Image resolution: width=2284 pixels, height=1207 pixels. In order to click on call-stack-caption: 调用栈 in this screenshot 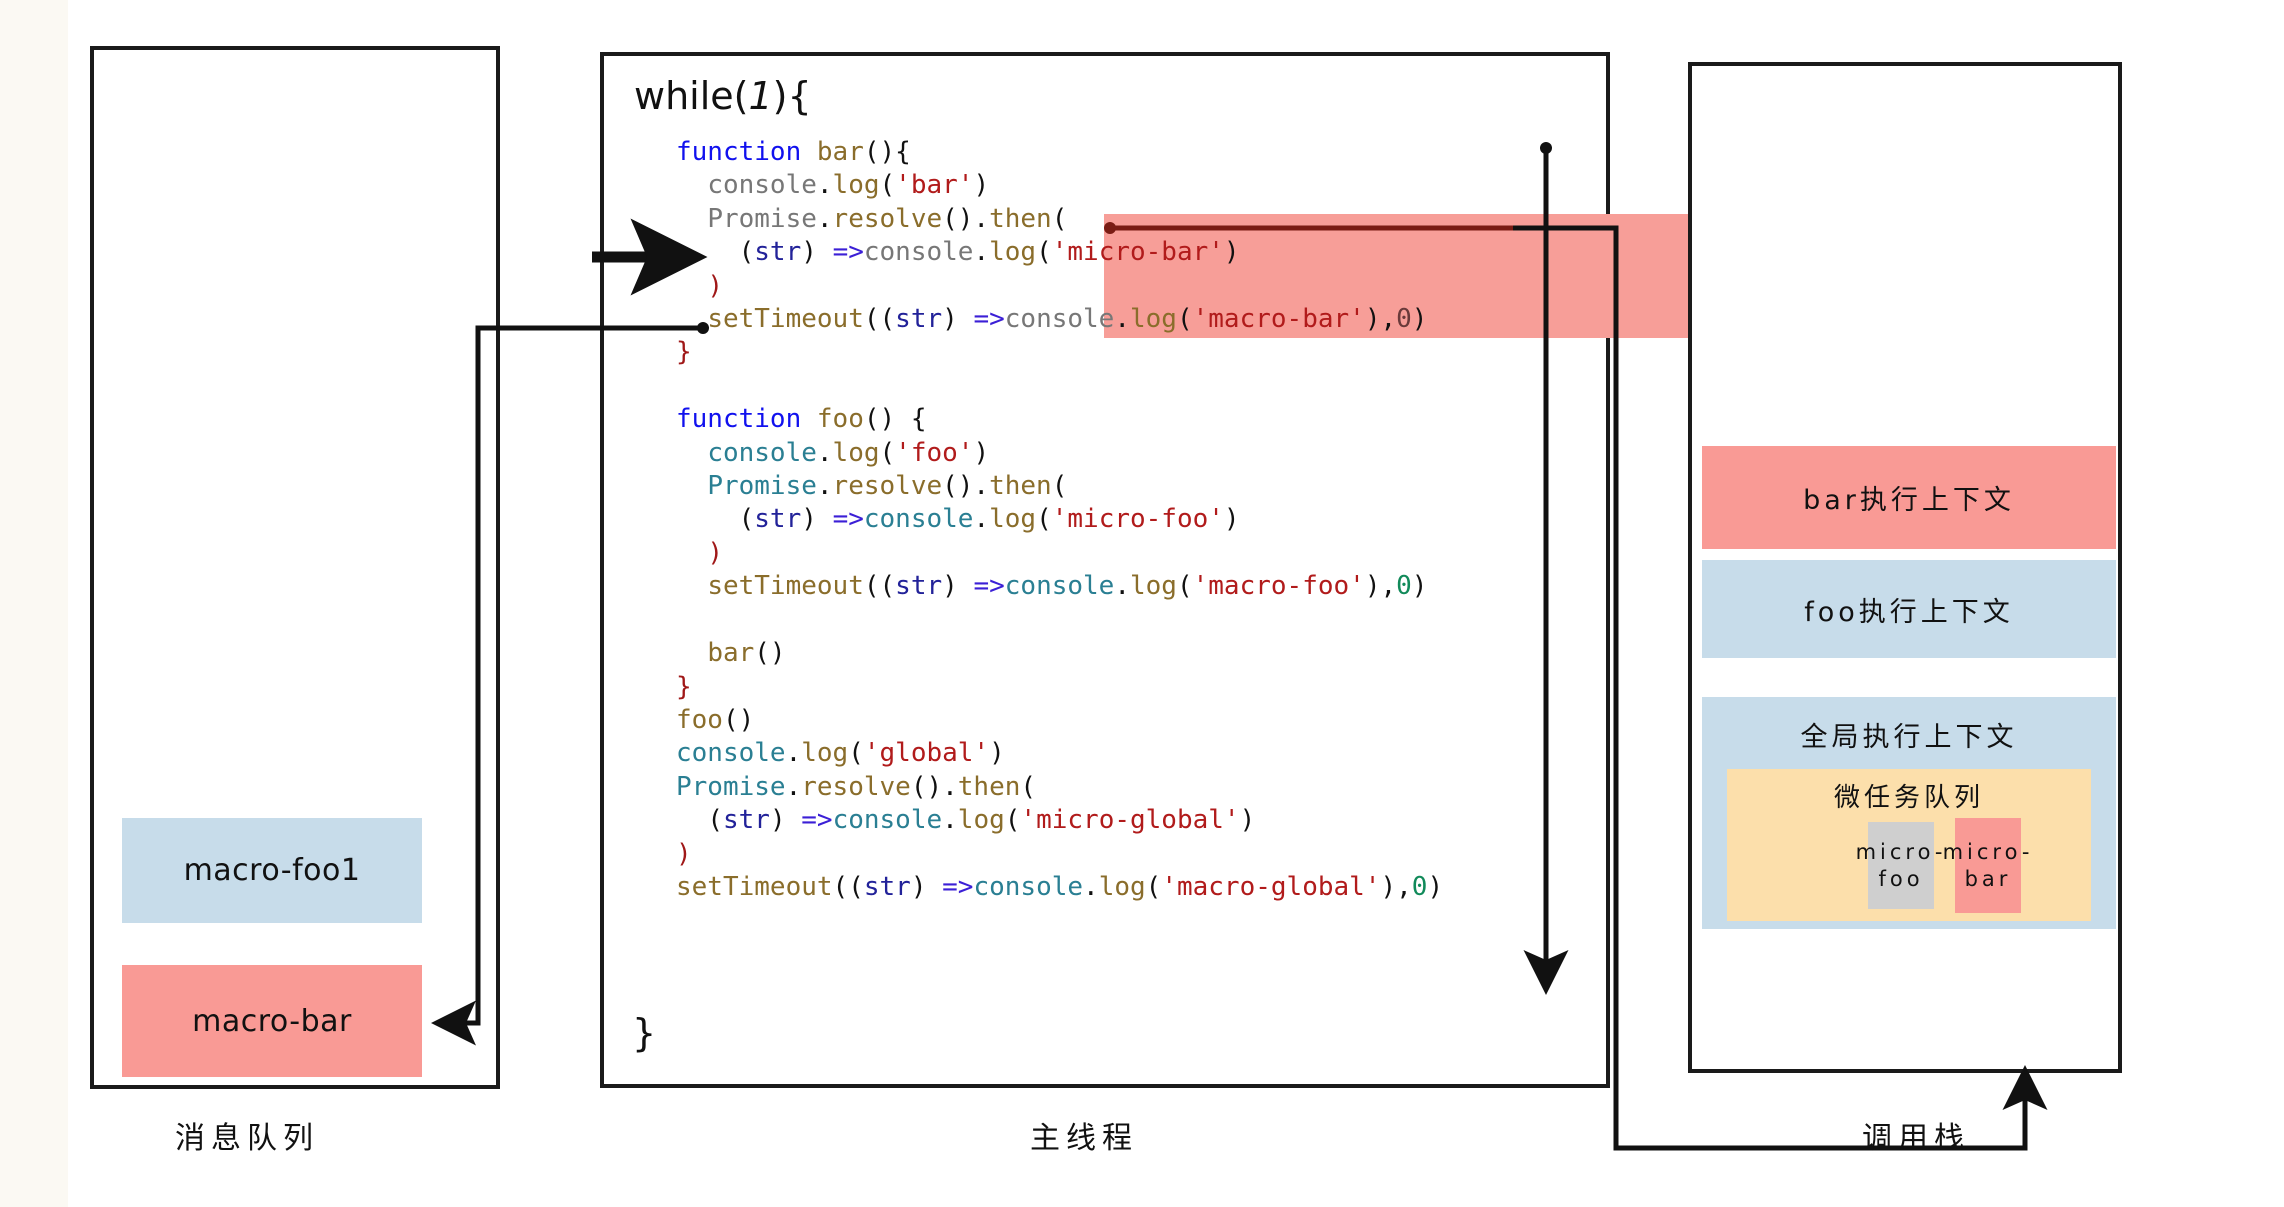, I will do `click(1916, 1138)`.